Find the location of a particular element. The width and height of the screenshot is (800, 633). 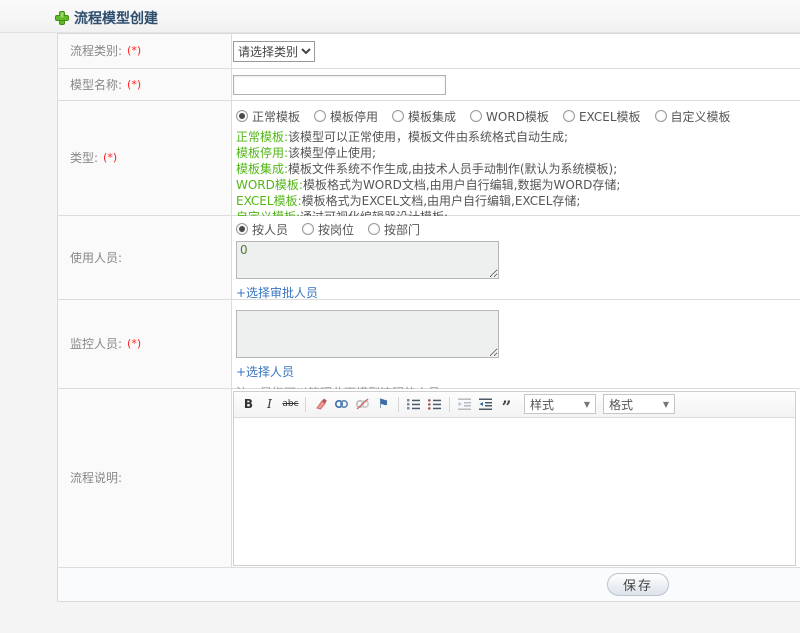

outdent-button is located at coordinates (464, 404).